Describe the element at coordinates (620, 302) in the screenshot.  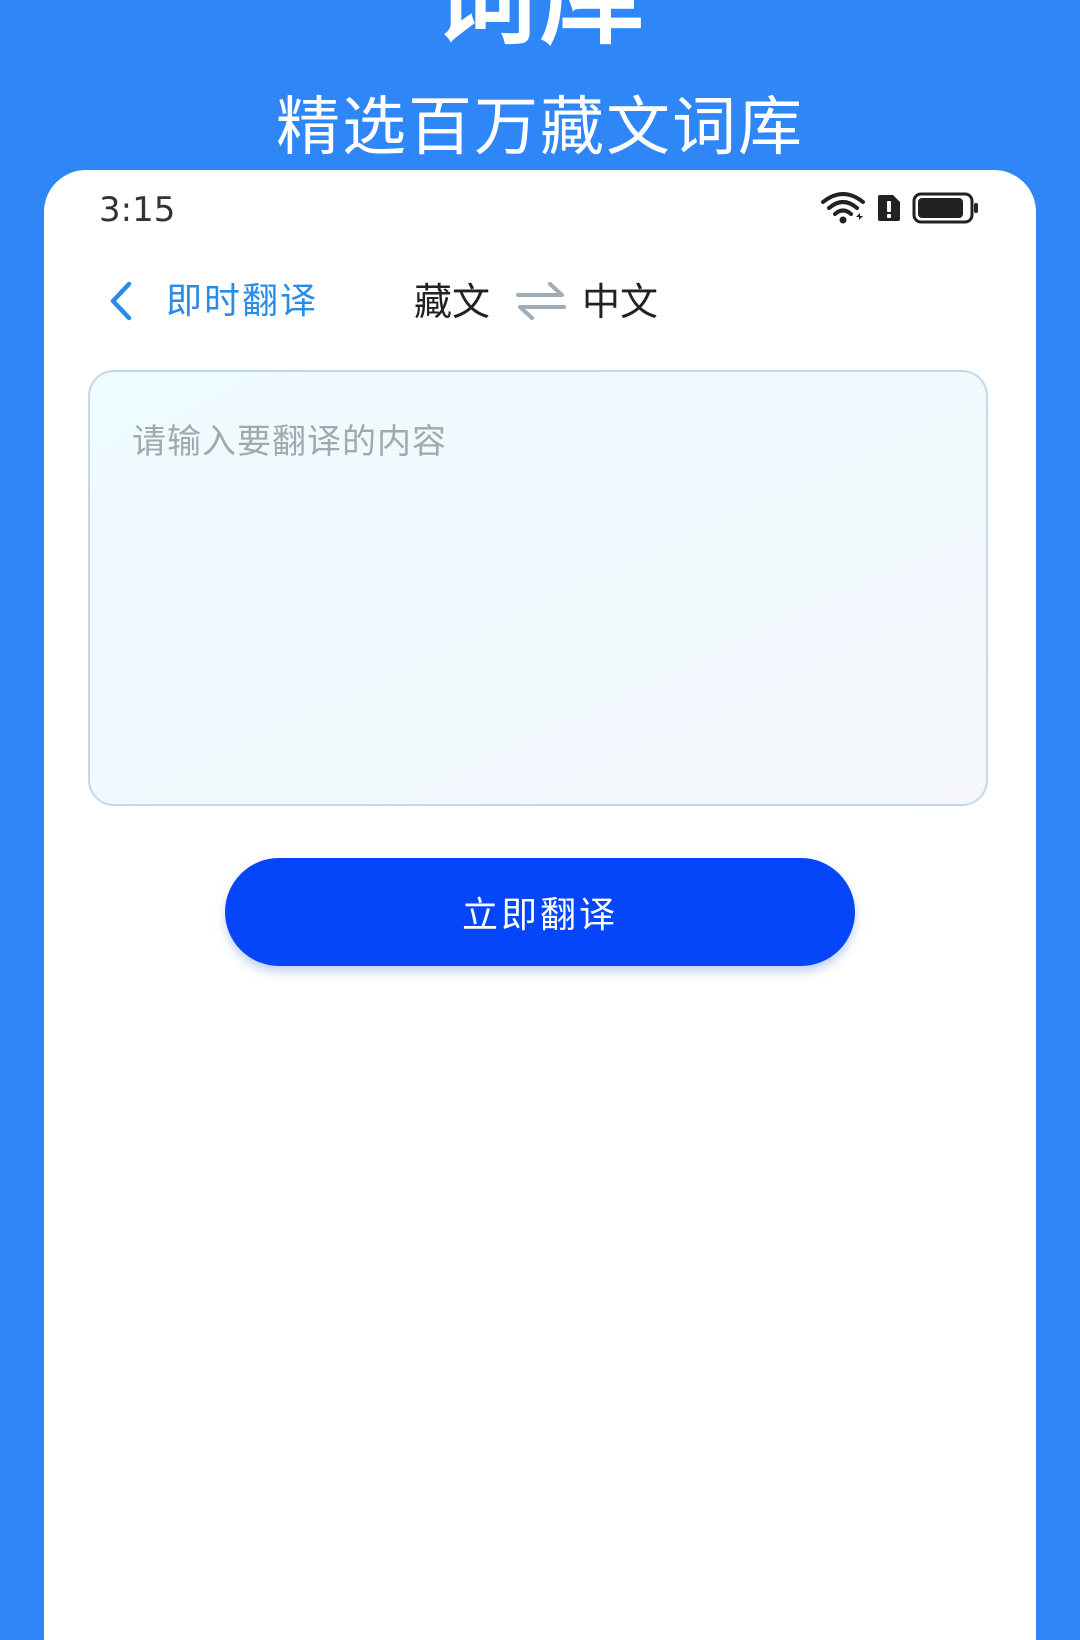
I see `target-language: 中文` at that location.